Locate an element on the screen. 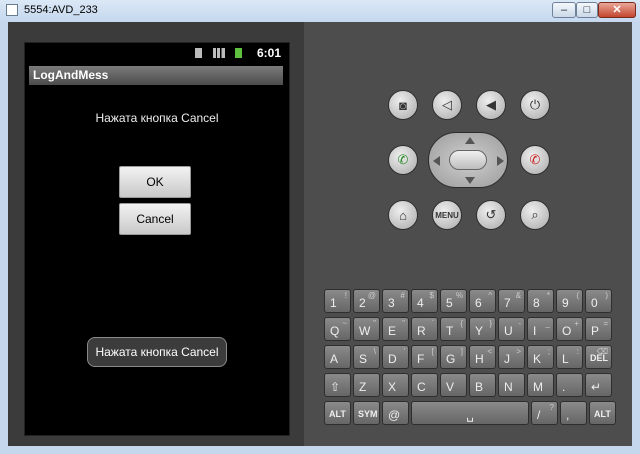 The image size is (640, 454). key-label: J is located at coordinates (507, 359).